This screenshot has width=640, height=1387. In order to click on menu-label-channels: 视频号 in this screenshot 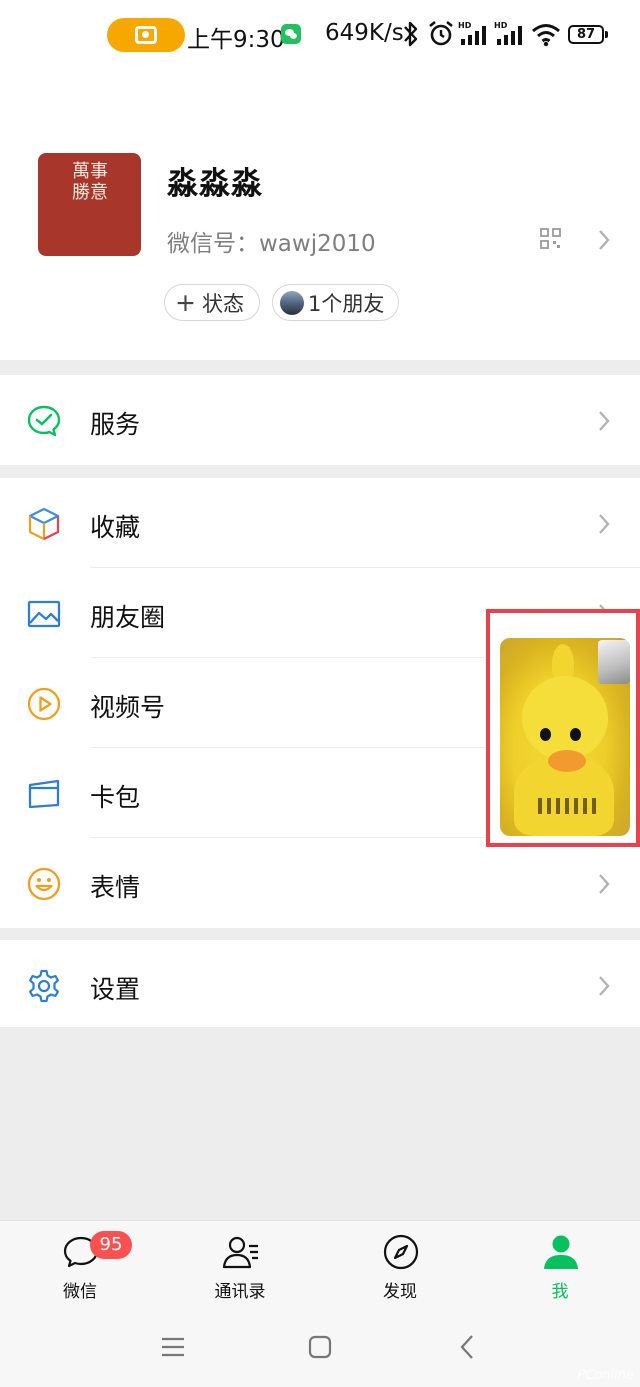, I will do `click(128, 707)`.